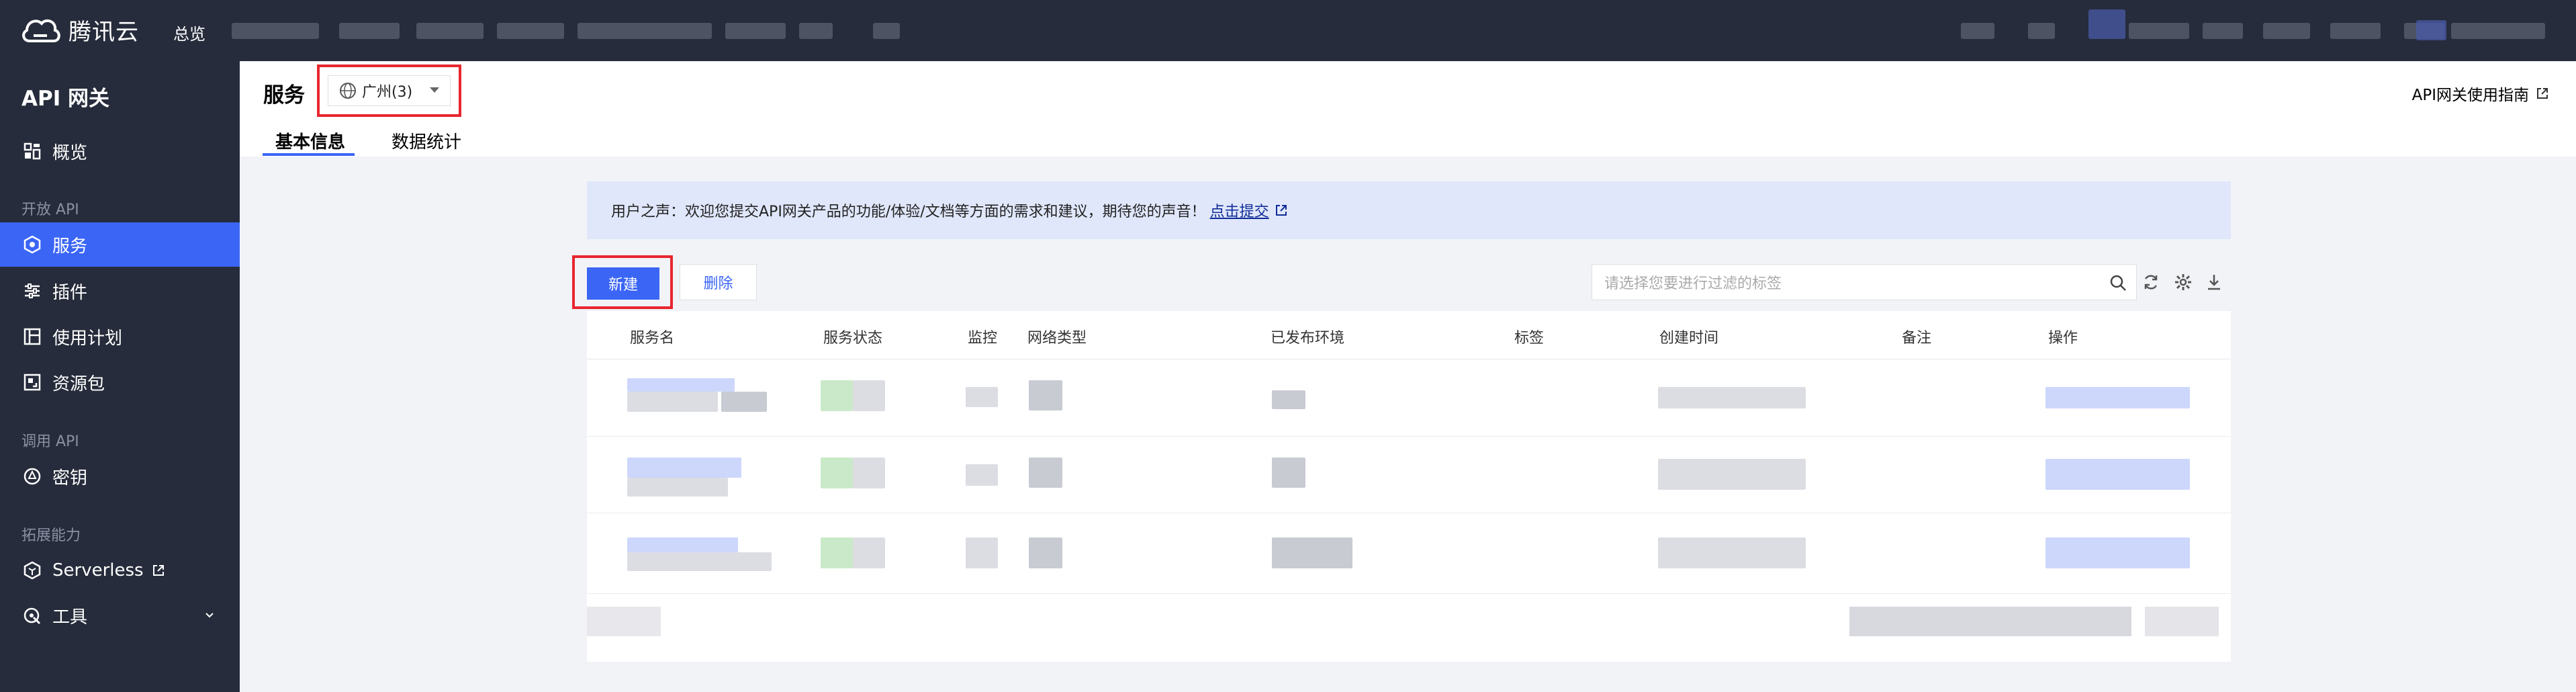  Describe the element at coordinates (2118, 283) in the screenshot. I see `search-icon` at that location.